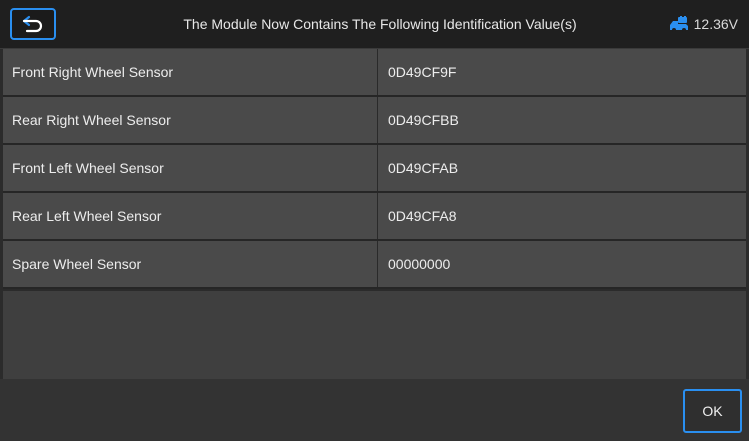 Image resolution: width=749 pixels, height=441 pixels. Describe the element at coordinates (715, 24) in the screenshot. I see `voltage-value: 12.36V` at that location.